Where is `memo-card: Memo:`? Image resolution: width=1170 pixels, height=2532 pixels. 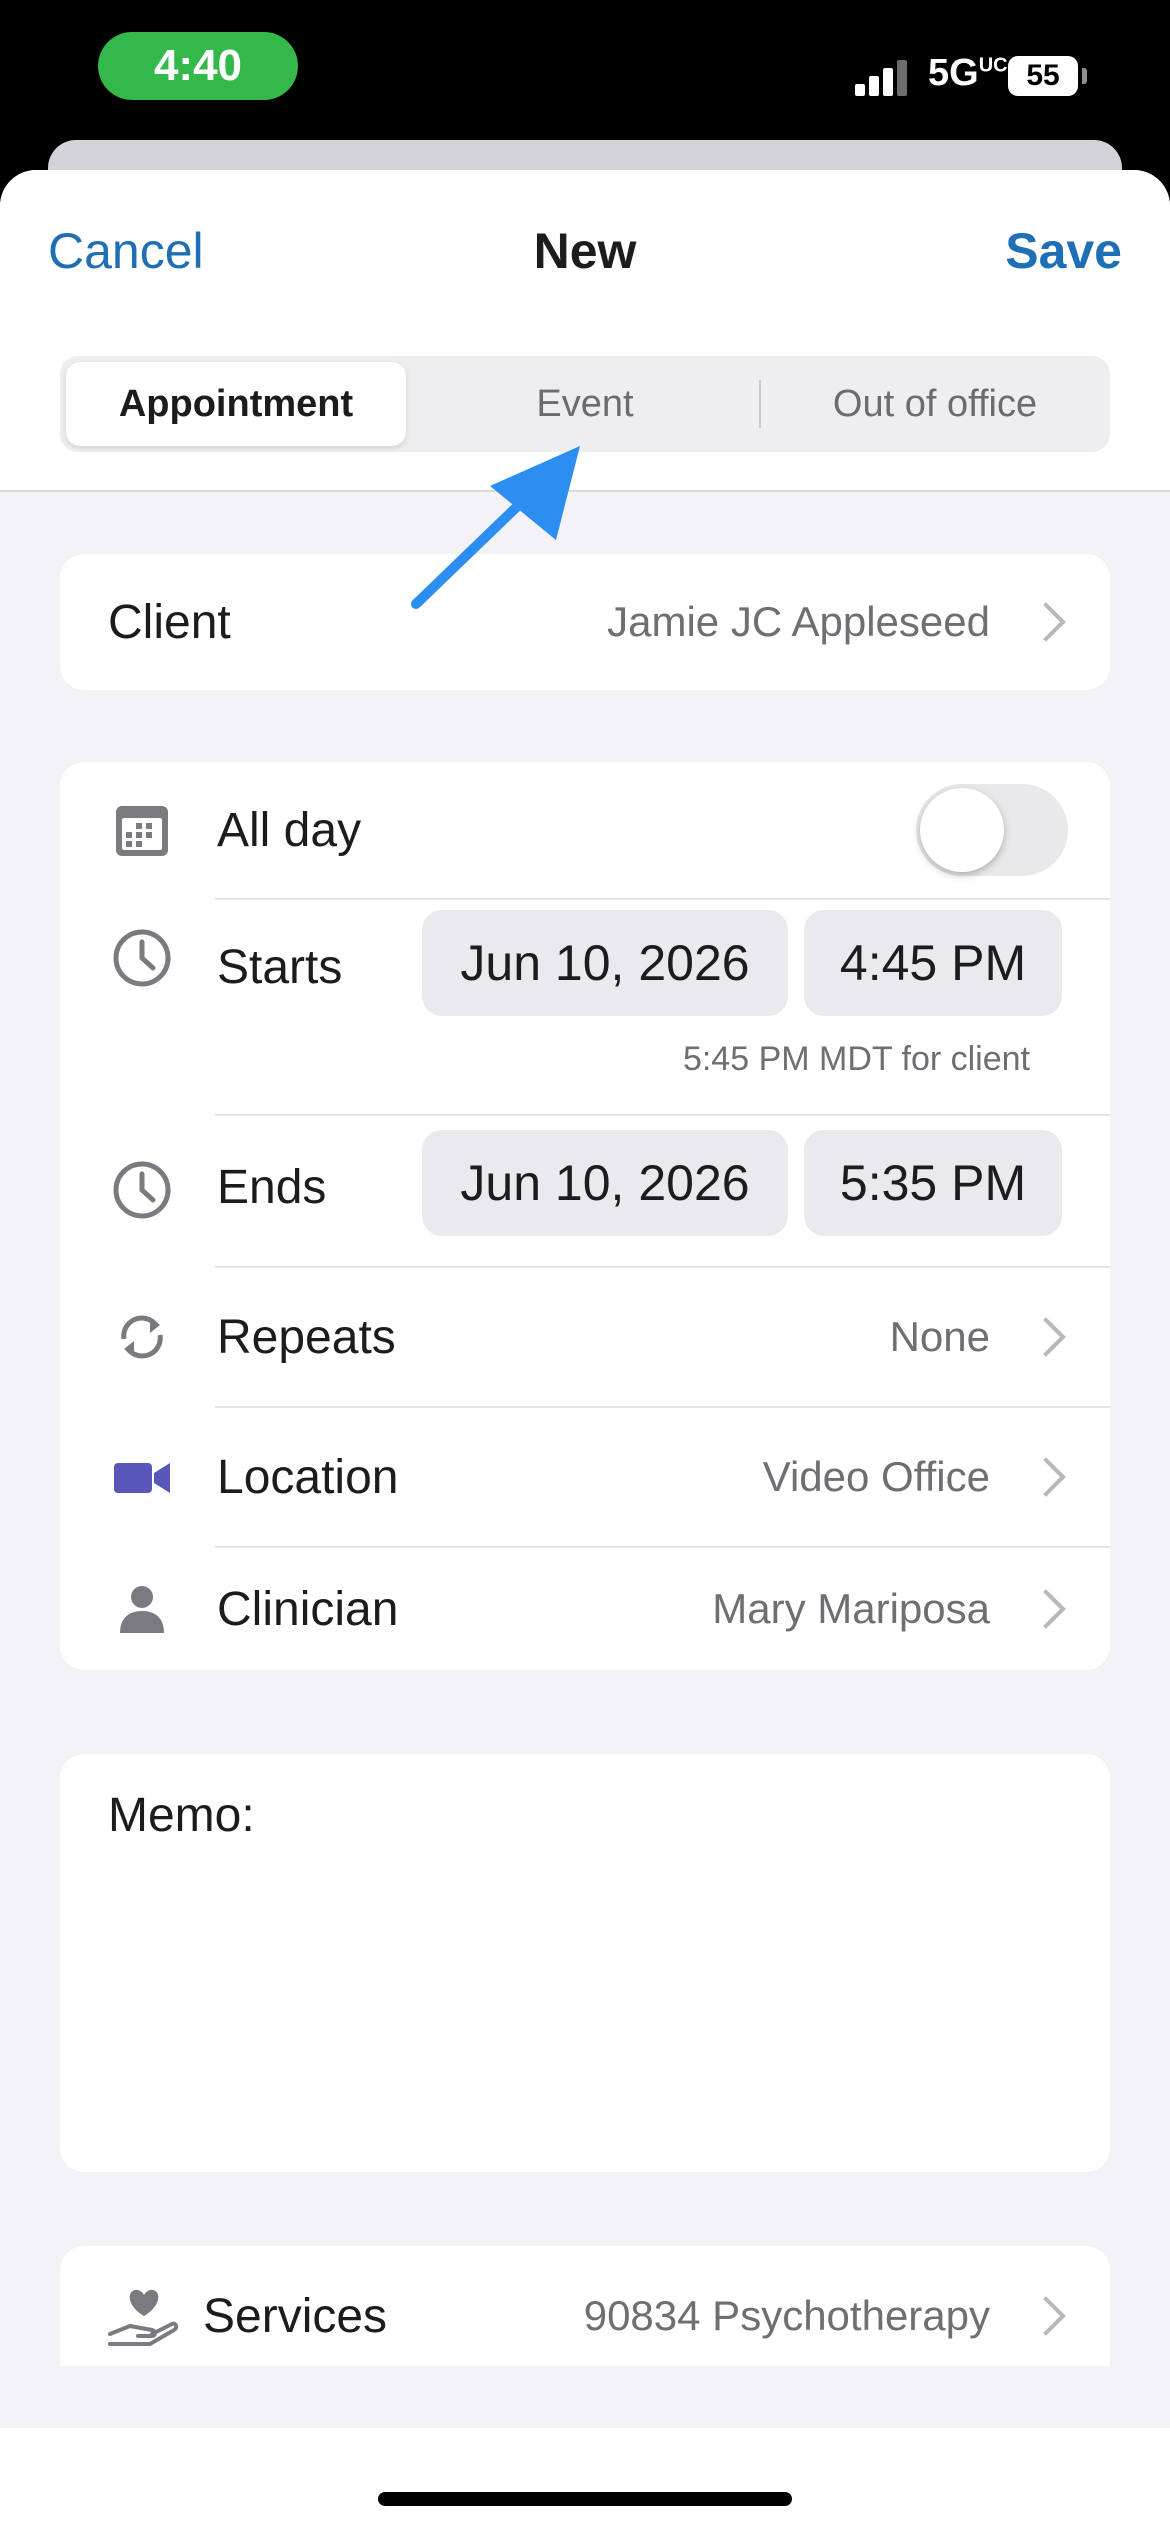
memo-card: Memo: is located at coordinates (585, 1963).